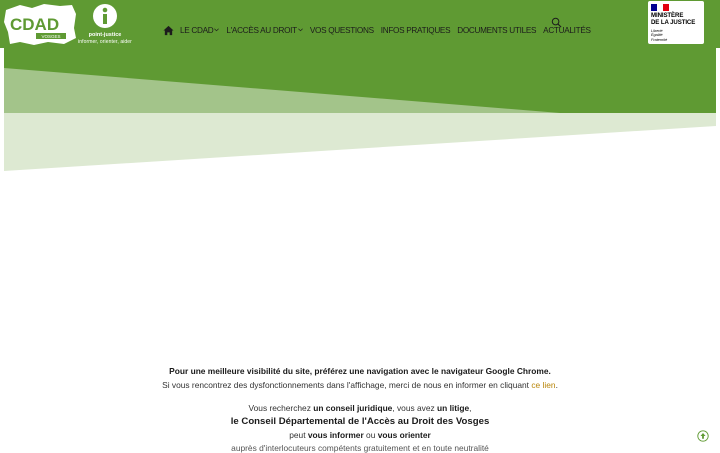 The width and height of the screenshot is (720, 453). Describe the element at coordinates (659, 39) in the screenshot. I see `motto-fraternite: Fraternité` at that location.